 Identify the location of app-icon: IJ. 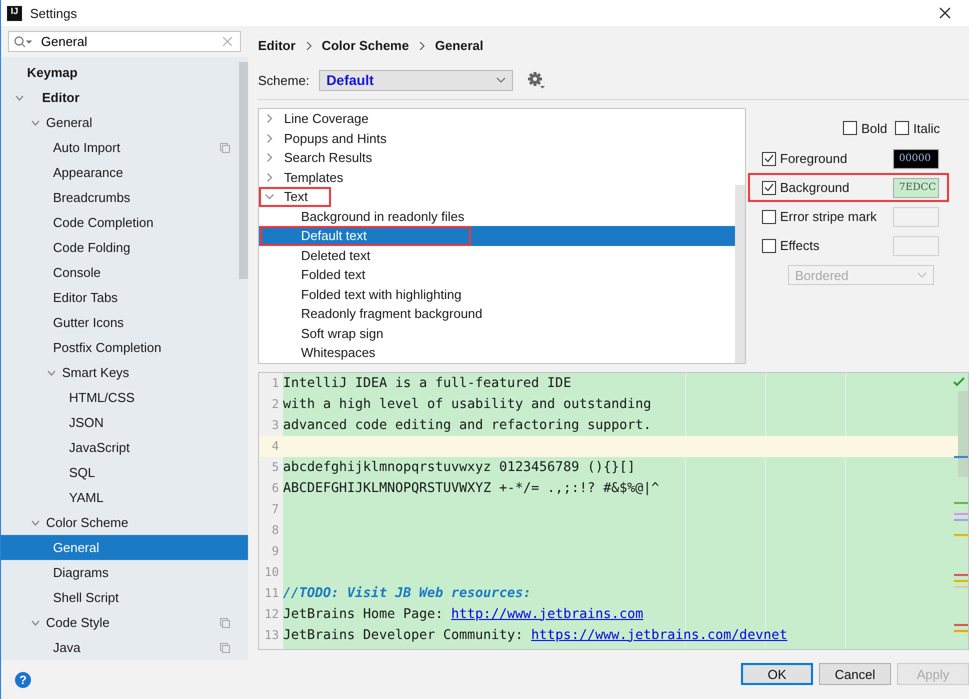
(14, 13).